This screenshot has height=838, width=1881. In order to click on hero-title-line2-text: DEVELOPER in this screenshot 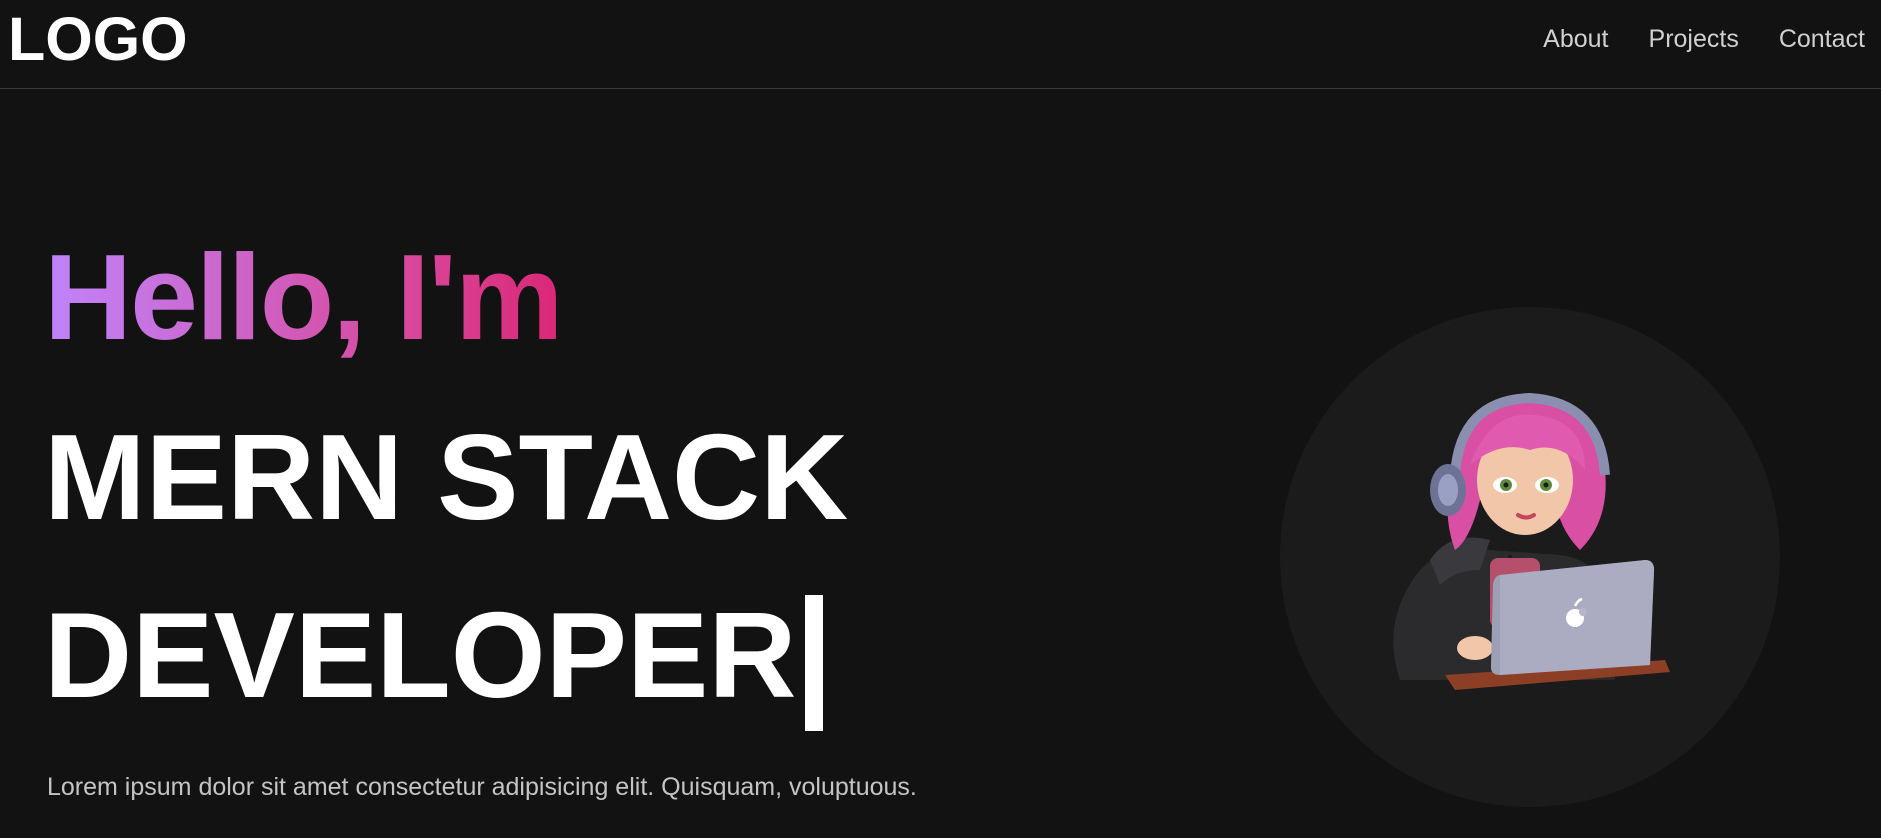, I will do `click(420, 655)`.